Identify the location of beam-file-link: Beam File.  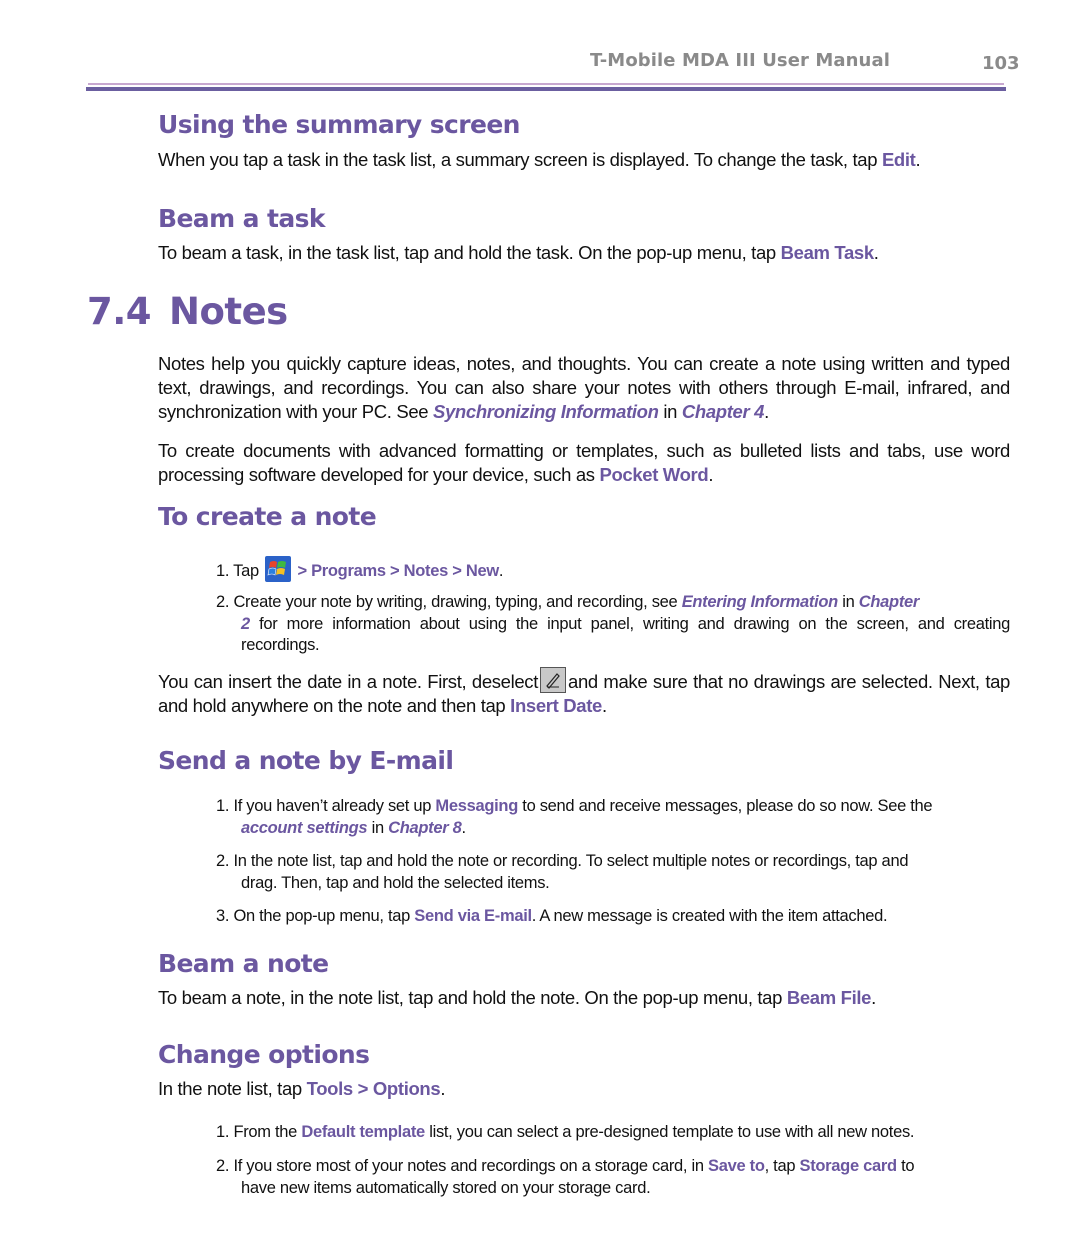
(829, 997).